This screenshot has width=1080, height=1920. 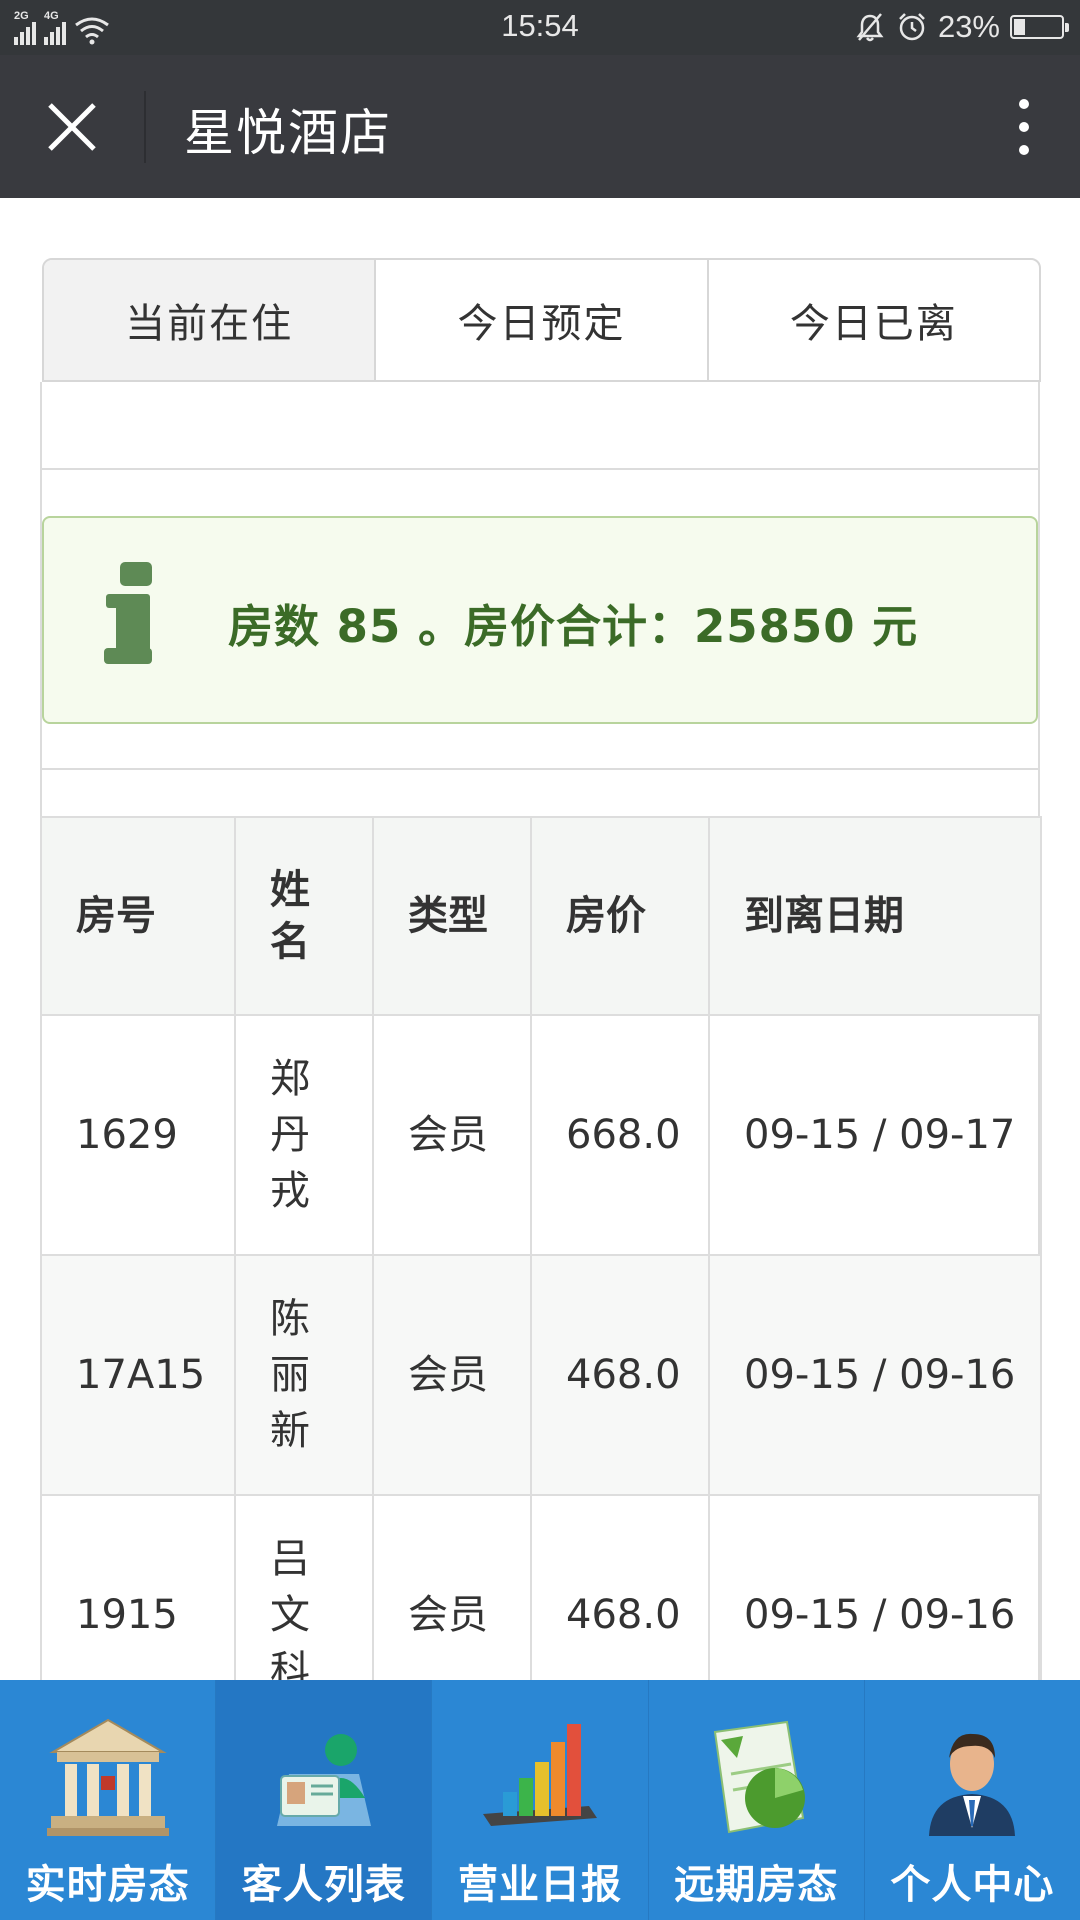 I want to click on header-price: 房价, so click(x=620, y=916).